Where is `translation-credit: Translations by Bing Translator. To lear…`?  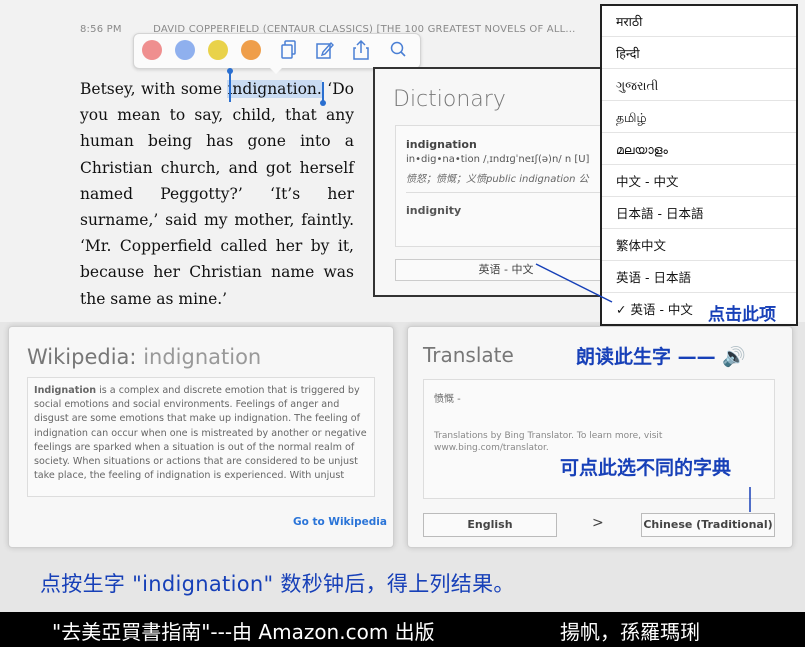 translation-credit: Translations by Bing Translator. To lear… is located at coordinates (548, 442).